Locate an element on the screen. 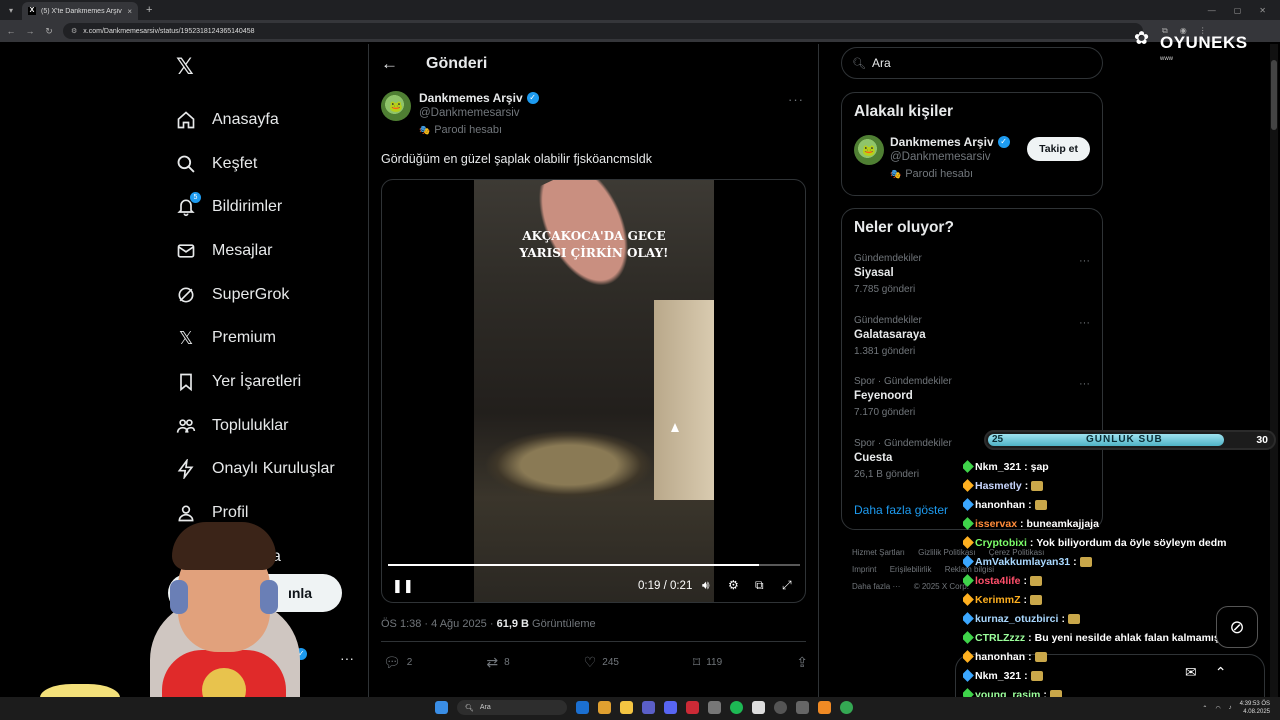 This screenshot has height=720, width=1280. nav-home: Anasayfa is located at coordinates (255, 120).